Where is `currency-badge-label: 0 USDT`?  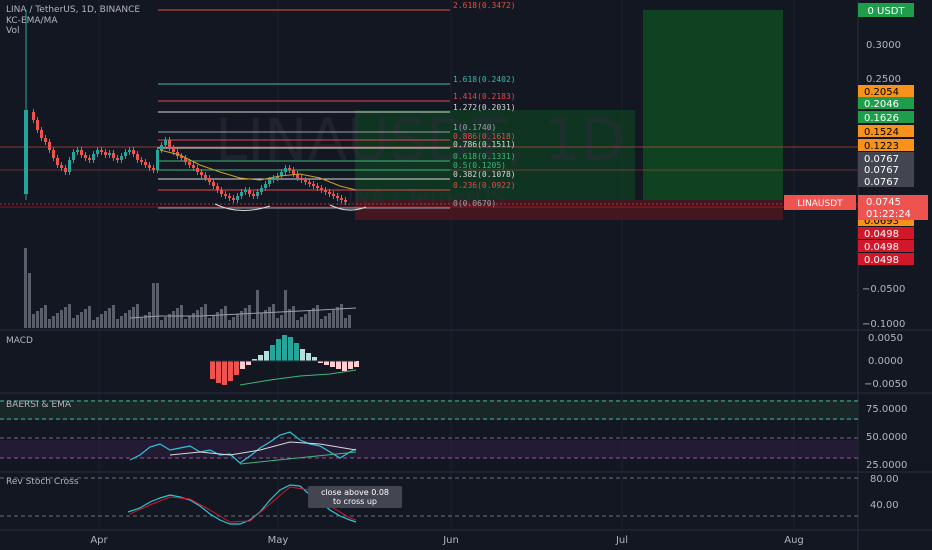
currency-badge-label: 0 USDT is located at coordinates (886, 11).